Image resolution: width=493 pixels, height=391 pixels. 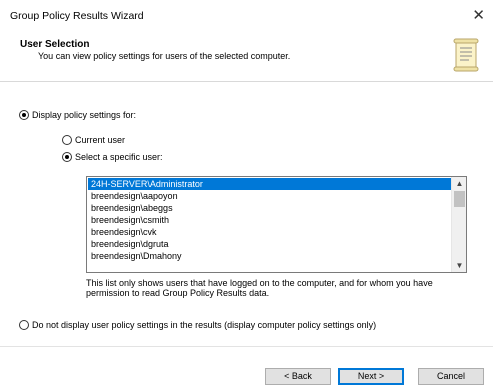 What do you see at coordinates (269, 196) in the screenshot?
I see `list-item: breendesign\aapoyon` at bounding box center [269, 196].